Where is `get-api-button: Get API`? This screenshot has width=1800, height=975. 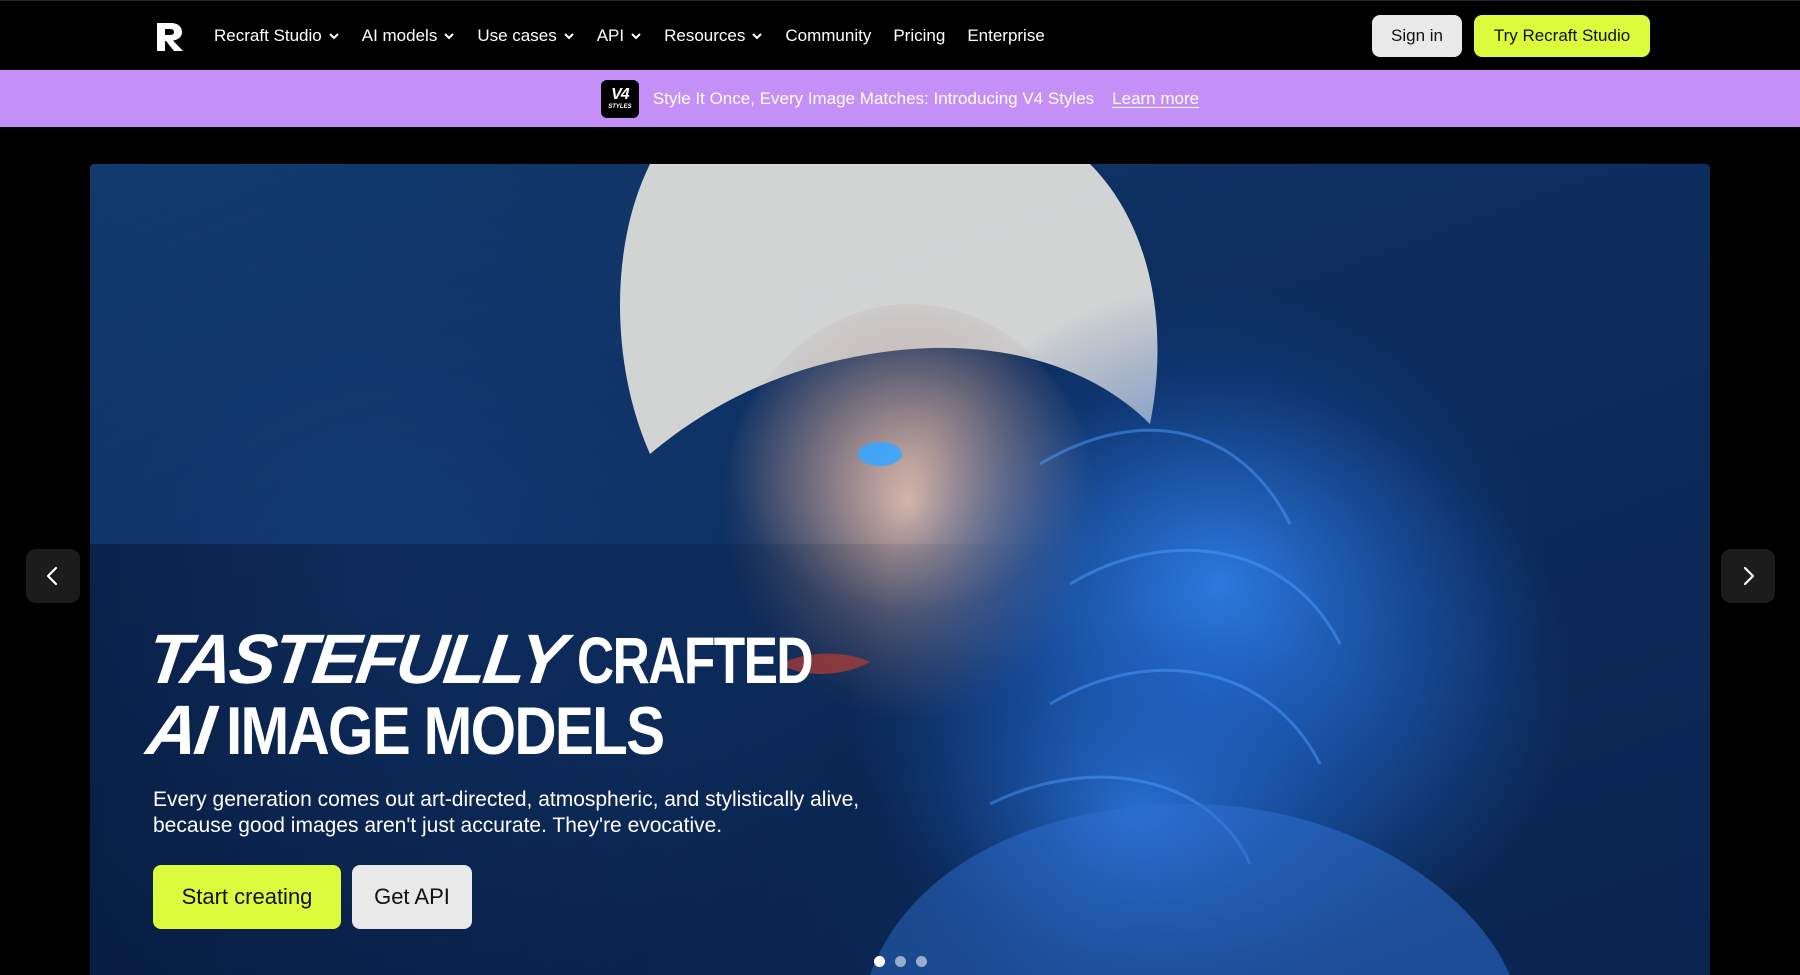 get-api-button: Get API is located at coordinates (412, 897).